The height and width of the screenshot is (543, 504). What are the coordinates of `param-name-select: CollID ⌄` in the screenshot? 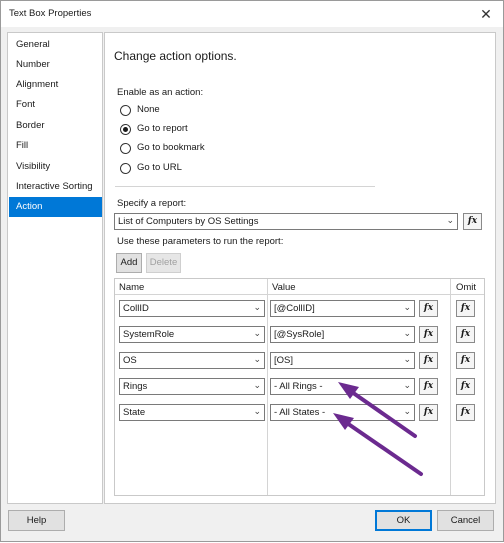 It's located at (192, 308).